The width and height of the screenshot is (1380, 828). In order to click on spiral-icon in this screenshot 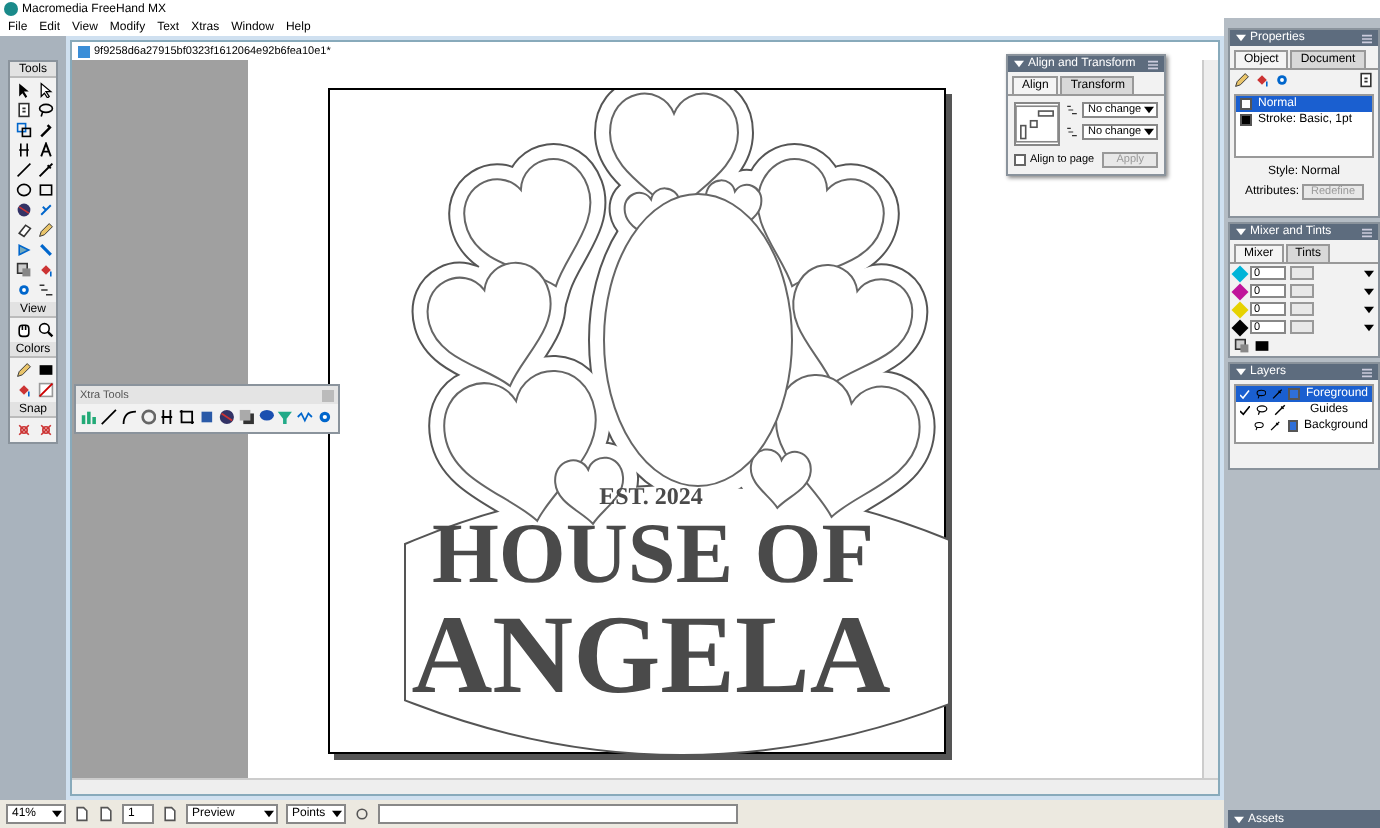, I will do `click(148, 417)`.